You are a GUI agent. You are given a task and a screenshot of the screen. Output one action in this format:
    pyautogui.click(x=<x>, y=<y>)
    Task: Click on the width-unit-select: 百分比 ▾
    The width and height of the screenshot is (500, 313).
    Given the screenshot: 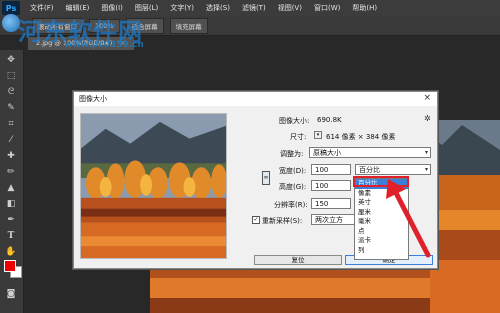 What is the action you would take?
    pyautogui.click(x=393, y=169)
    